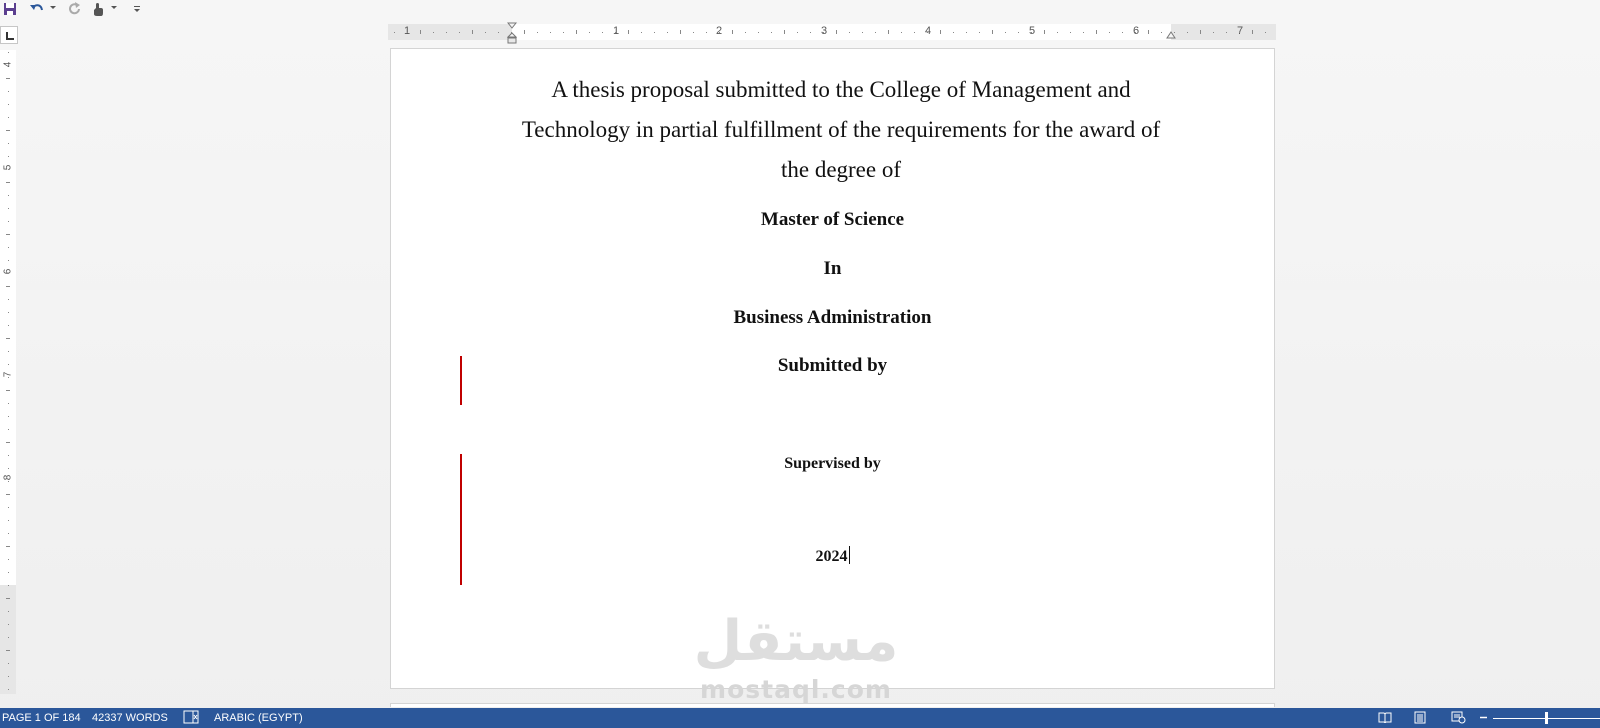  I want to click on read-mode-icon, so click(1385, 717).